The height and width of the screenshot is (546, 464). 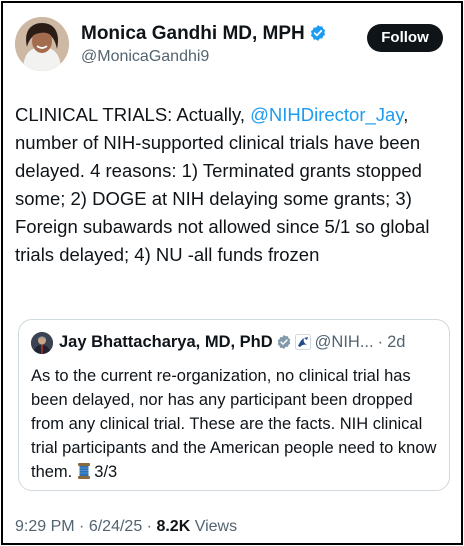 What do you see at coordinates (145, 57) in the screenshot?
I see `author-handle: @MonicaGandhi9` at bounding box center [145, 57].